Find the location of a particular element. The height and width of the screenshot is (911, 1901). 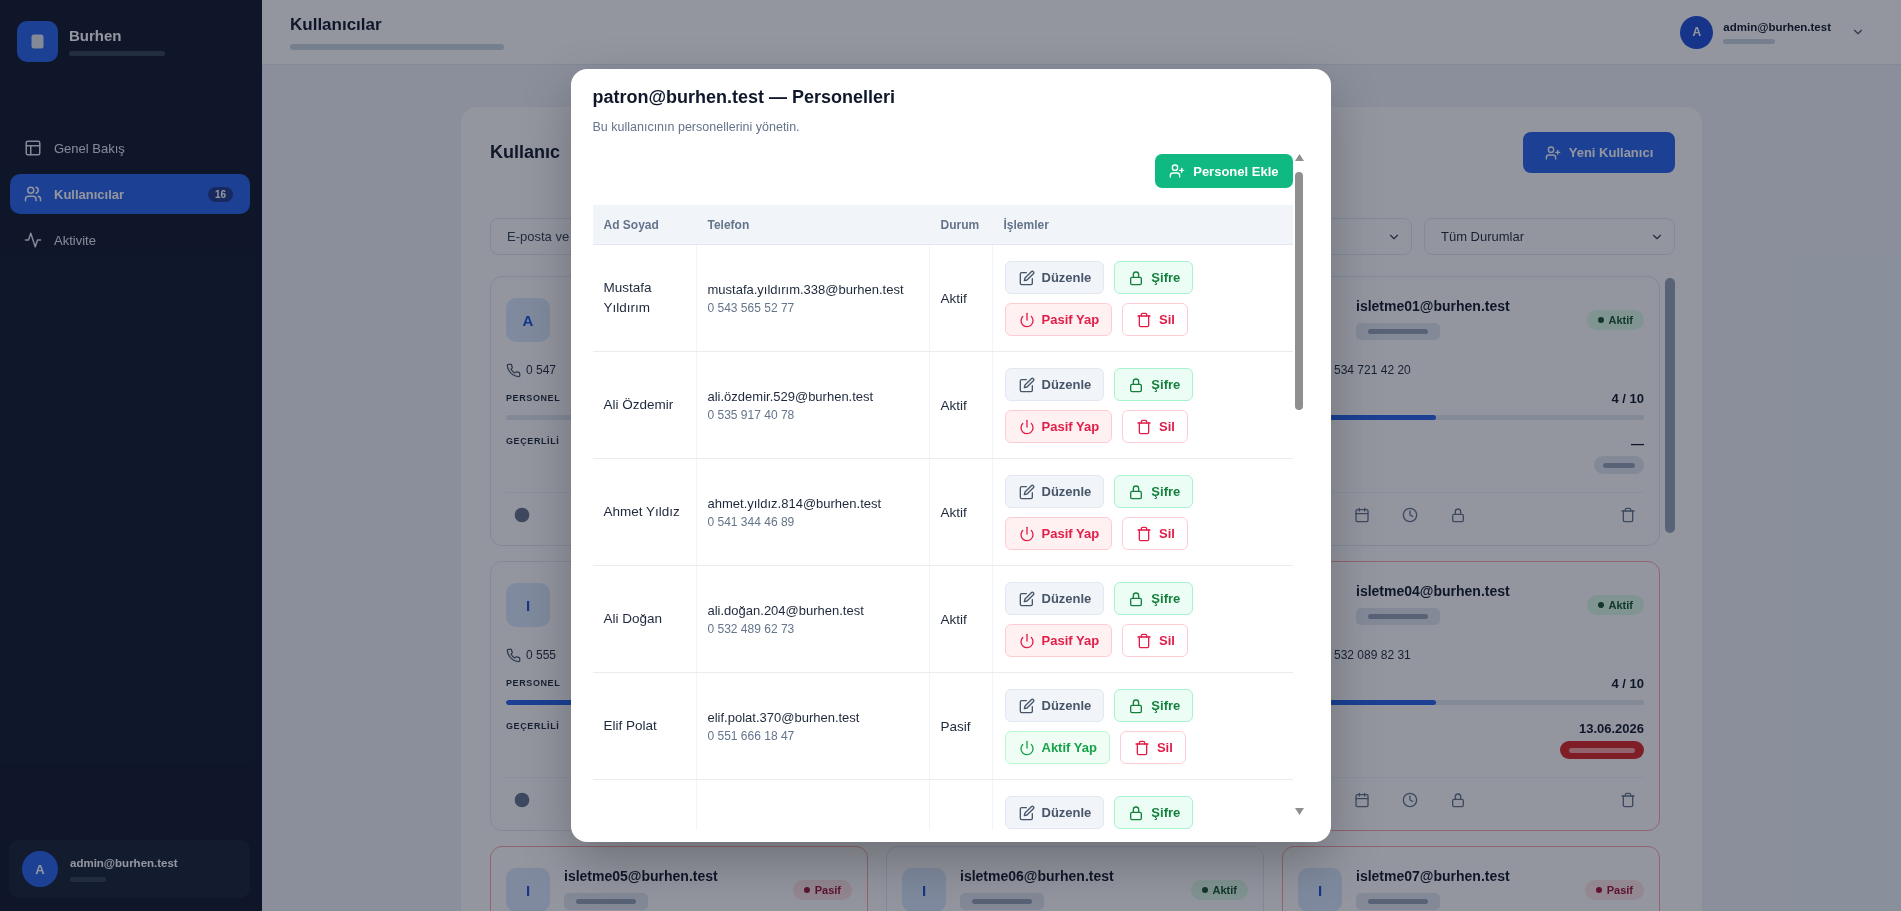

activity-icon is located at coordinates (33, 240).